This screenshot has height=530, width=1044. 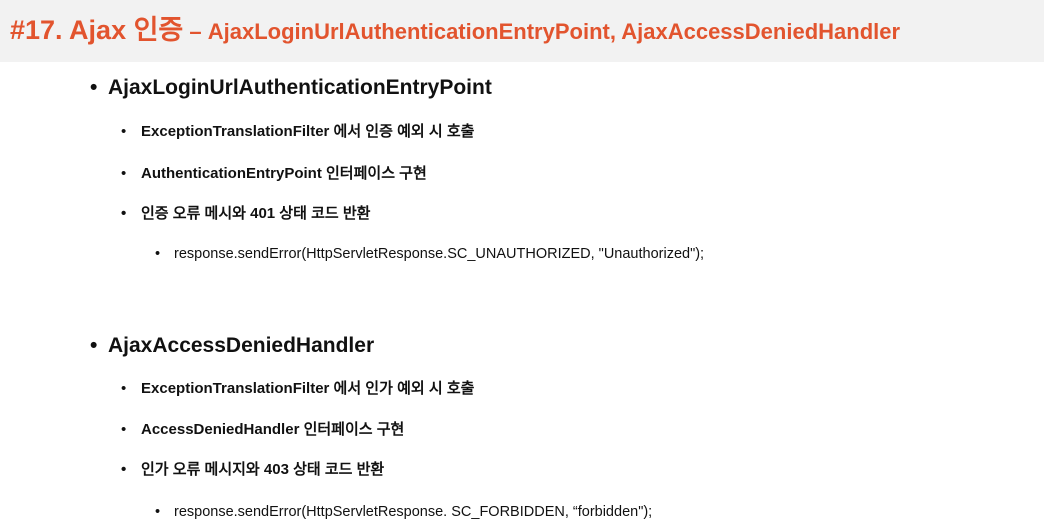 I want to click on slide-title-main: #17. Ajax 인증, so click(x=97, y=30).